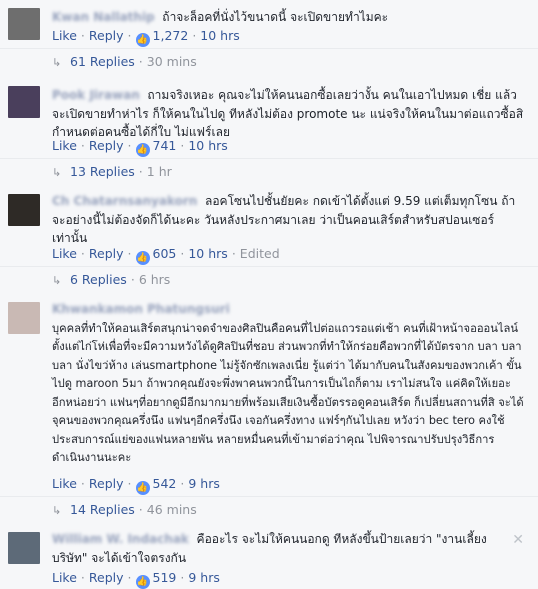 The image size is (538, 589). I want to click on comment-actions: Like · Reply · 👍 519 · 9 hrs, so click(136, 579).